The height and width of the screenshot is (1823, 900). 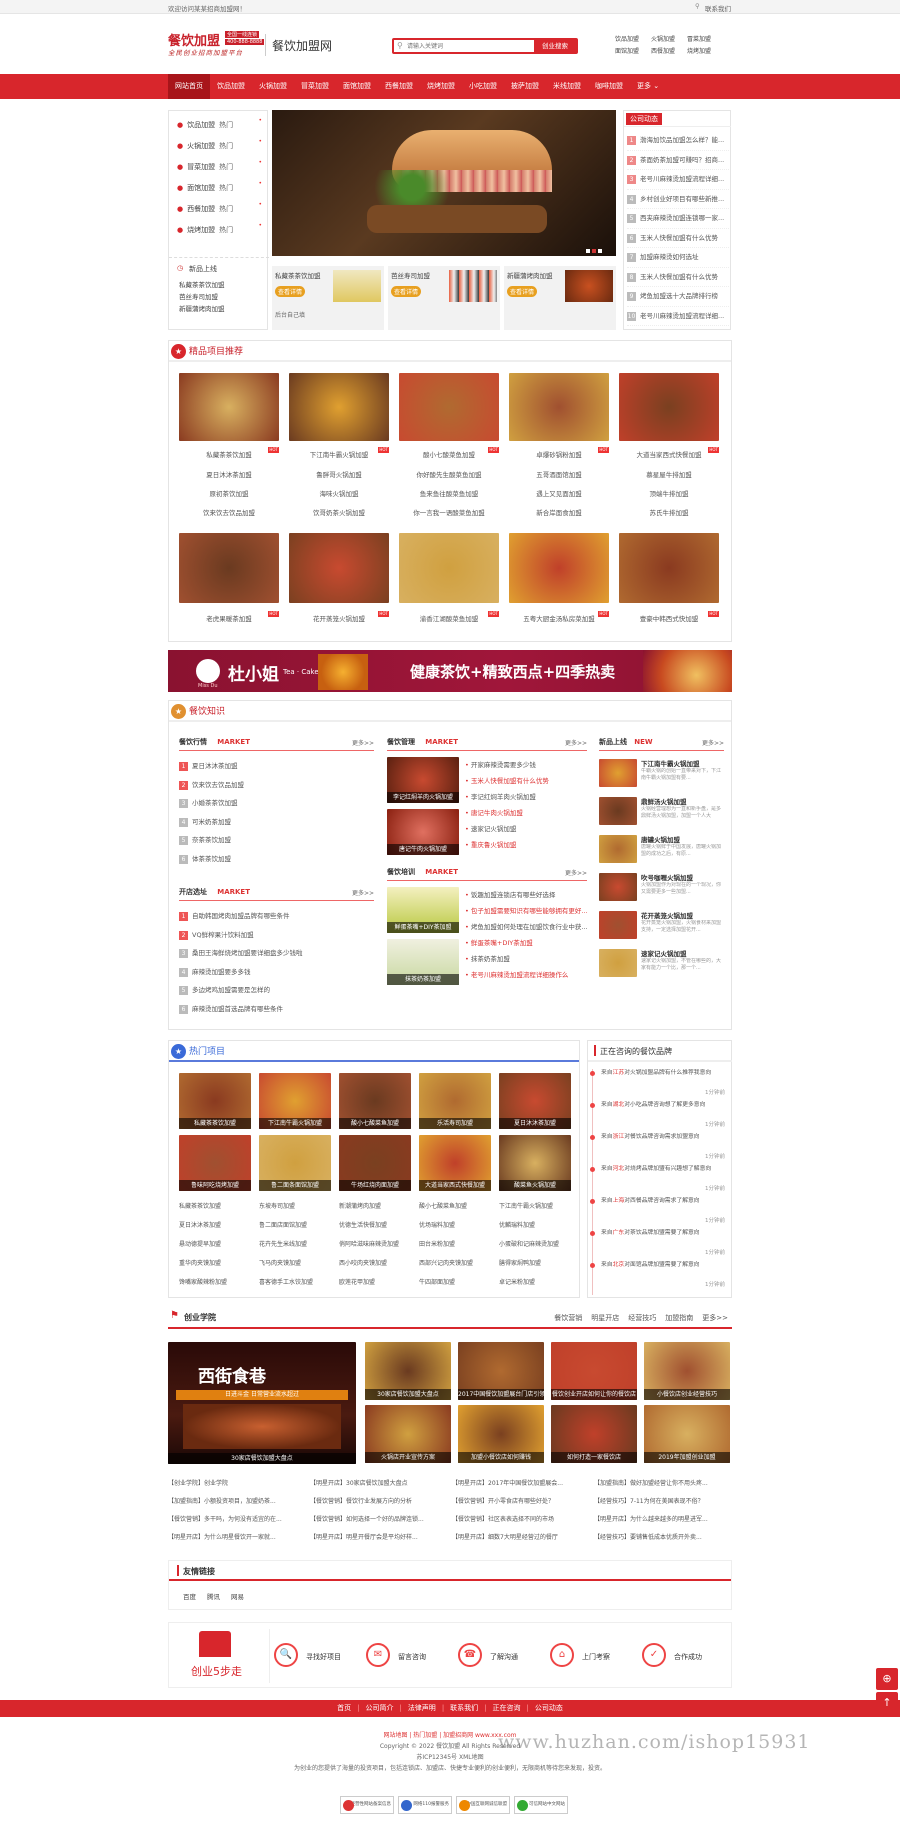 I want to click on hot-project-link: 小蛋破和记麻辣烫加盟, so click(x=537, y=1243).